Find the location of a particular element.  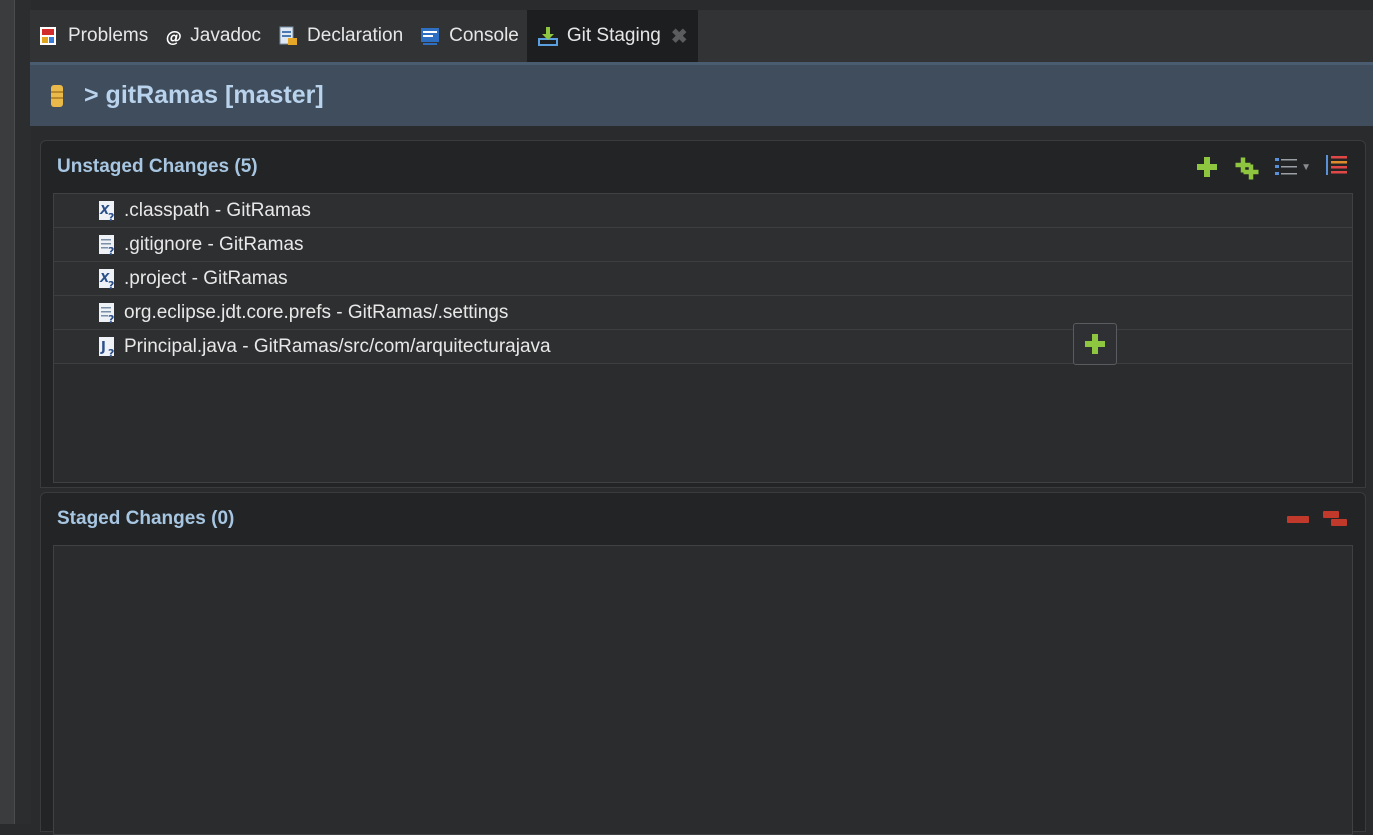

tab-label: Declaration is located at coordinates (355, 35).